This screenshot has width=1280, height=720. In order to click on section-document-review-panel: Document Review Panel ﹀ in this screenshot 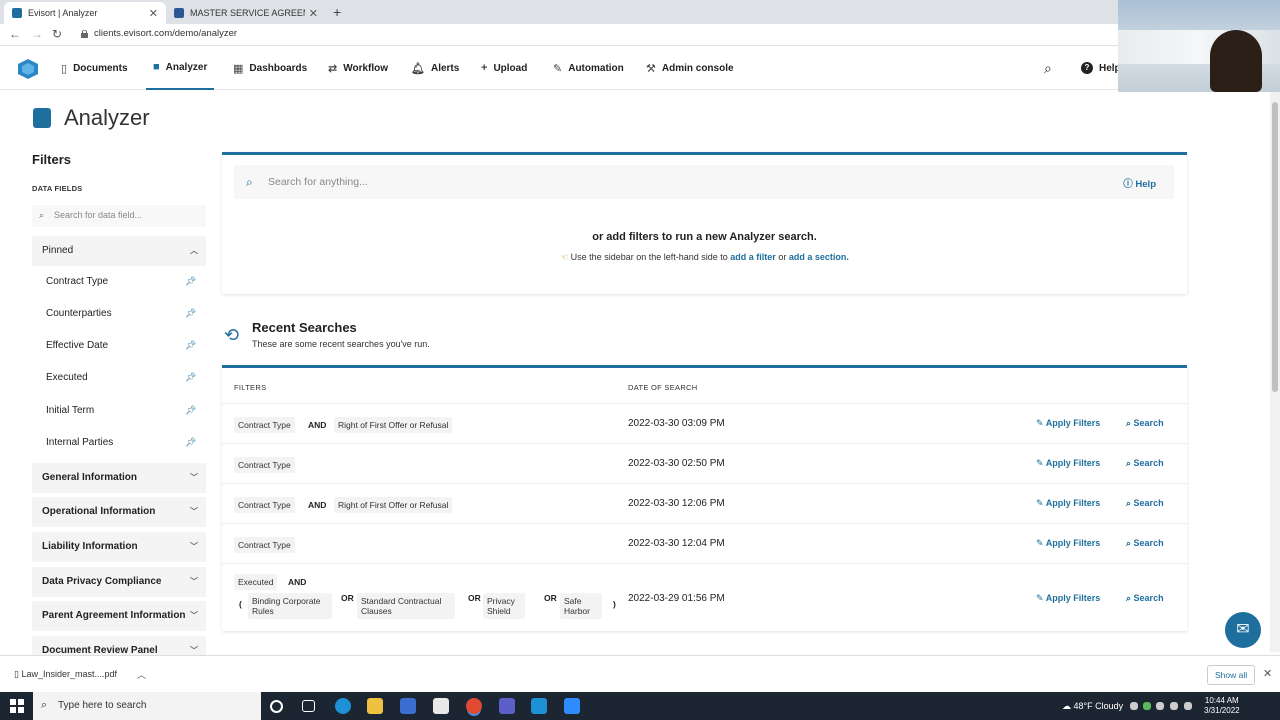, I will do `click(119, 645)`.